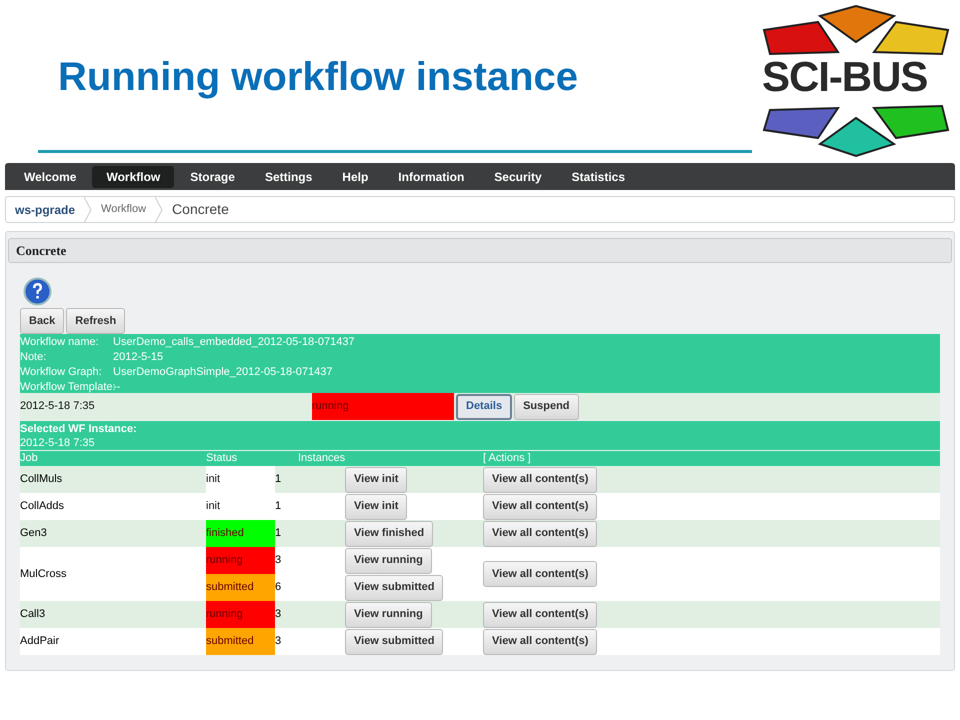 This screenshot has height=720, width=960. I want to click on column-header: Job, so click(29, 458).